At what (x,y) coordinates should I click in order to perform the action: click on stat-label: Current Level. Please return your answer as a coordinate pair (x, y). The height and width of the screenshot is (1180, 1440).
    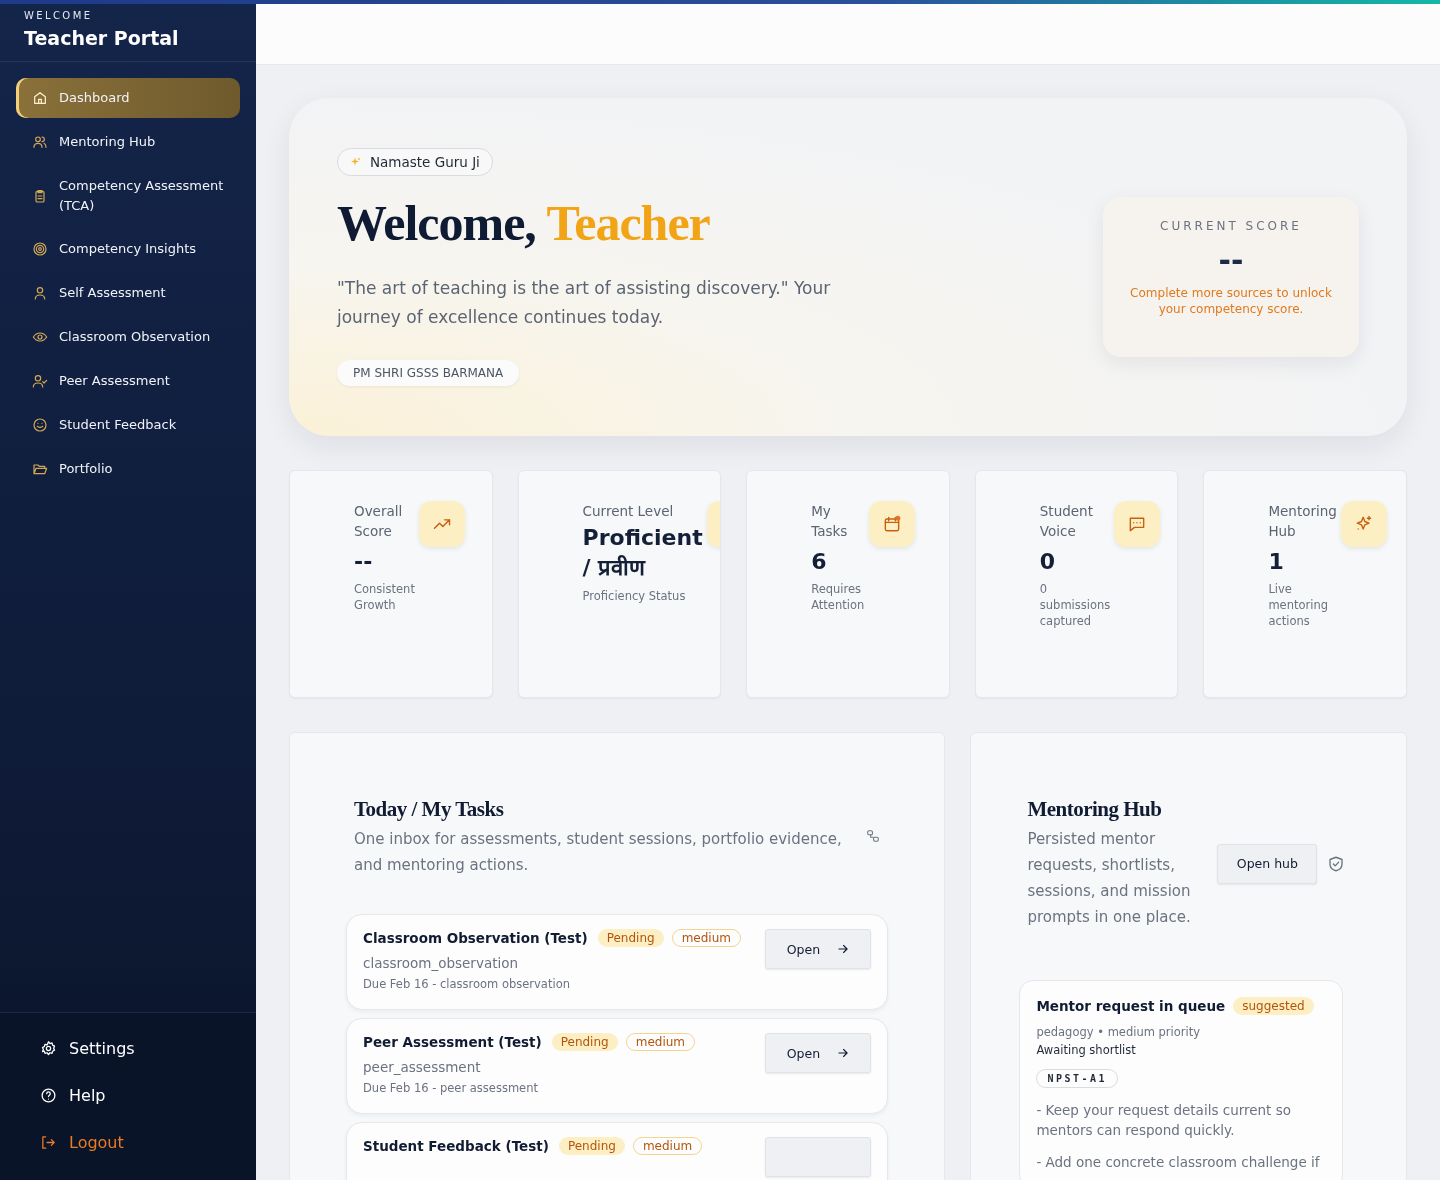
    Looking at the image, I should click on (628, 511).